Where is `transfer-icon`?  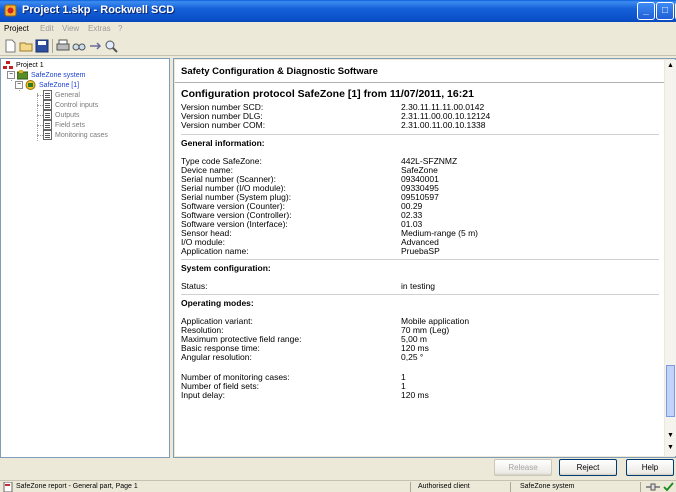
transfer-icon is located at coordinates (95, 46).